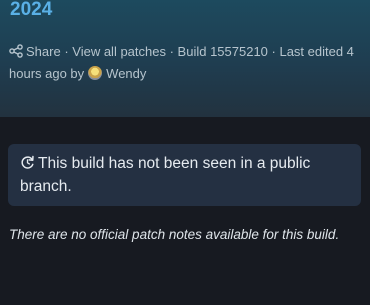  What do you see at coordinates (222, 51) in the screenshot?
I see `build-number: Build 15575210` at bounding box center [222, 51].